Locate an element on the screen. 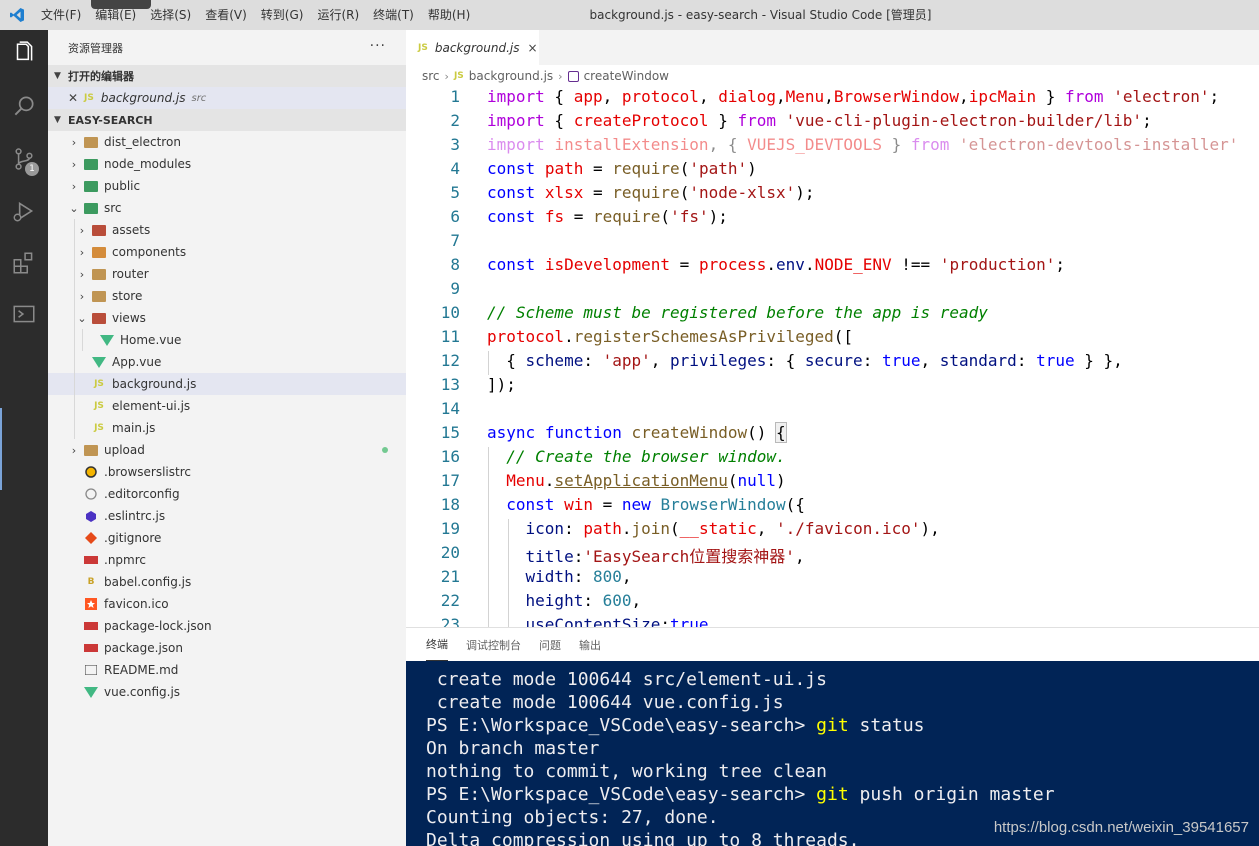 This screenshot has height=846, width=1259. file-item-favicon-ico: favicon.ico is located at coordinates (227, 604).